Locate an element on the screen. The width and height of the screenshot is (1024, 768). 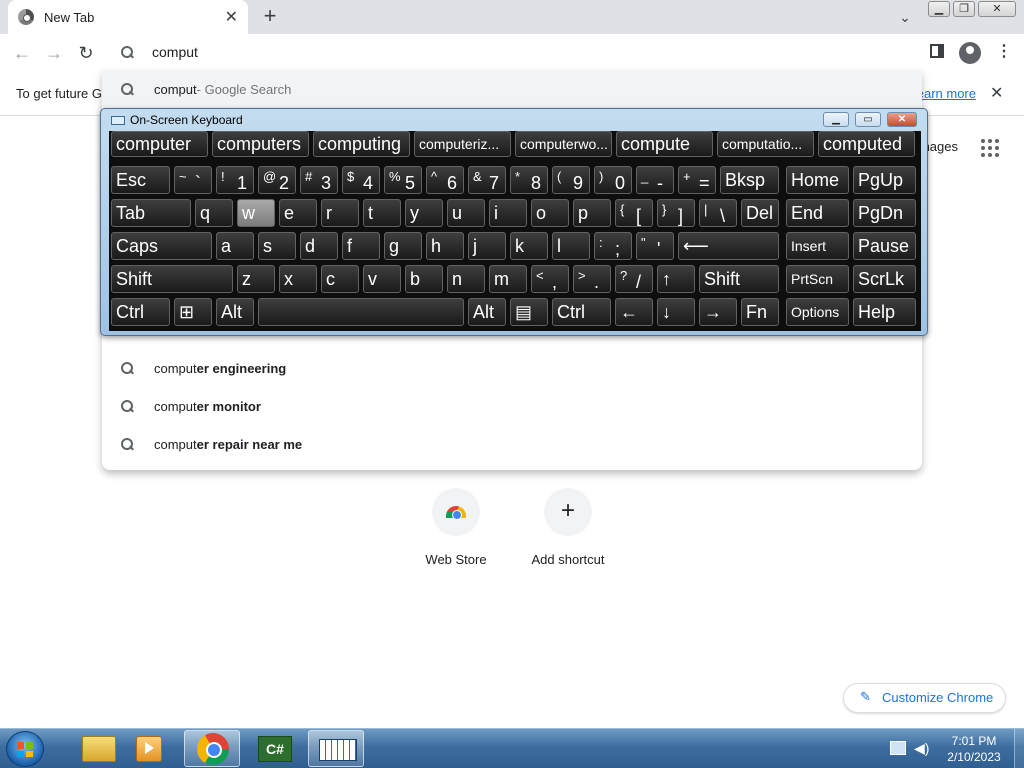
omnibox is located at coordinates (512, 52).